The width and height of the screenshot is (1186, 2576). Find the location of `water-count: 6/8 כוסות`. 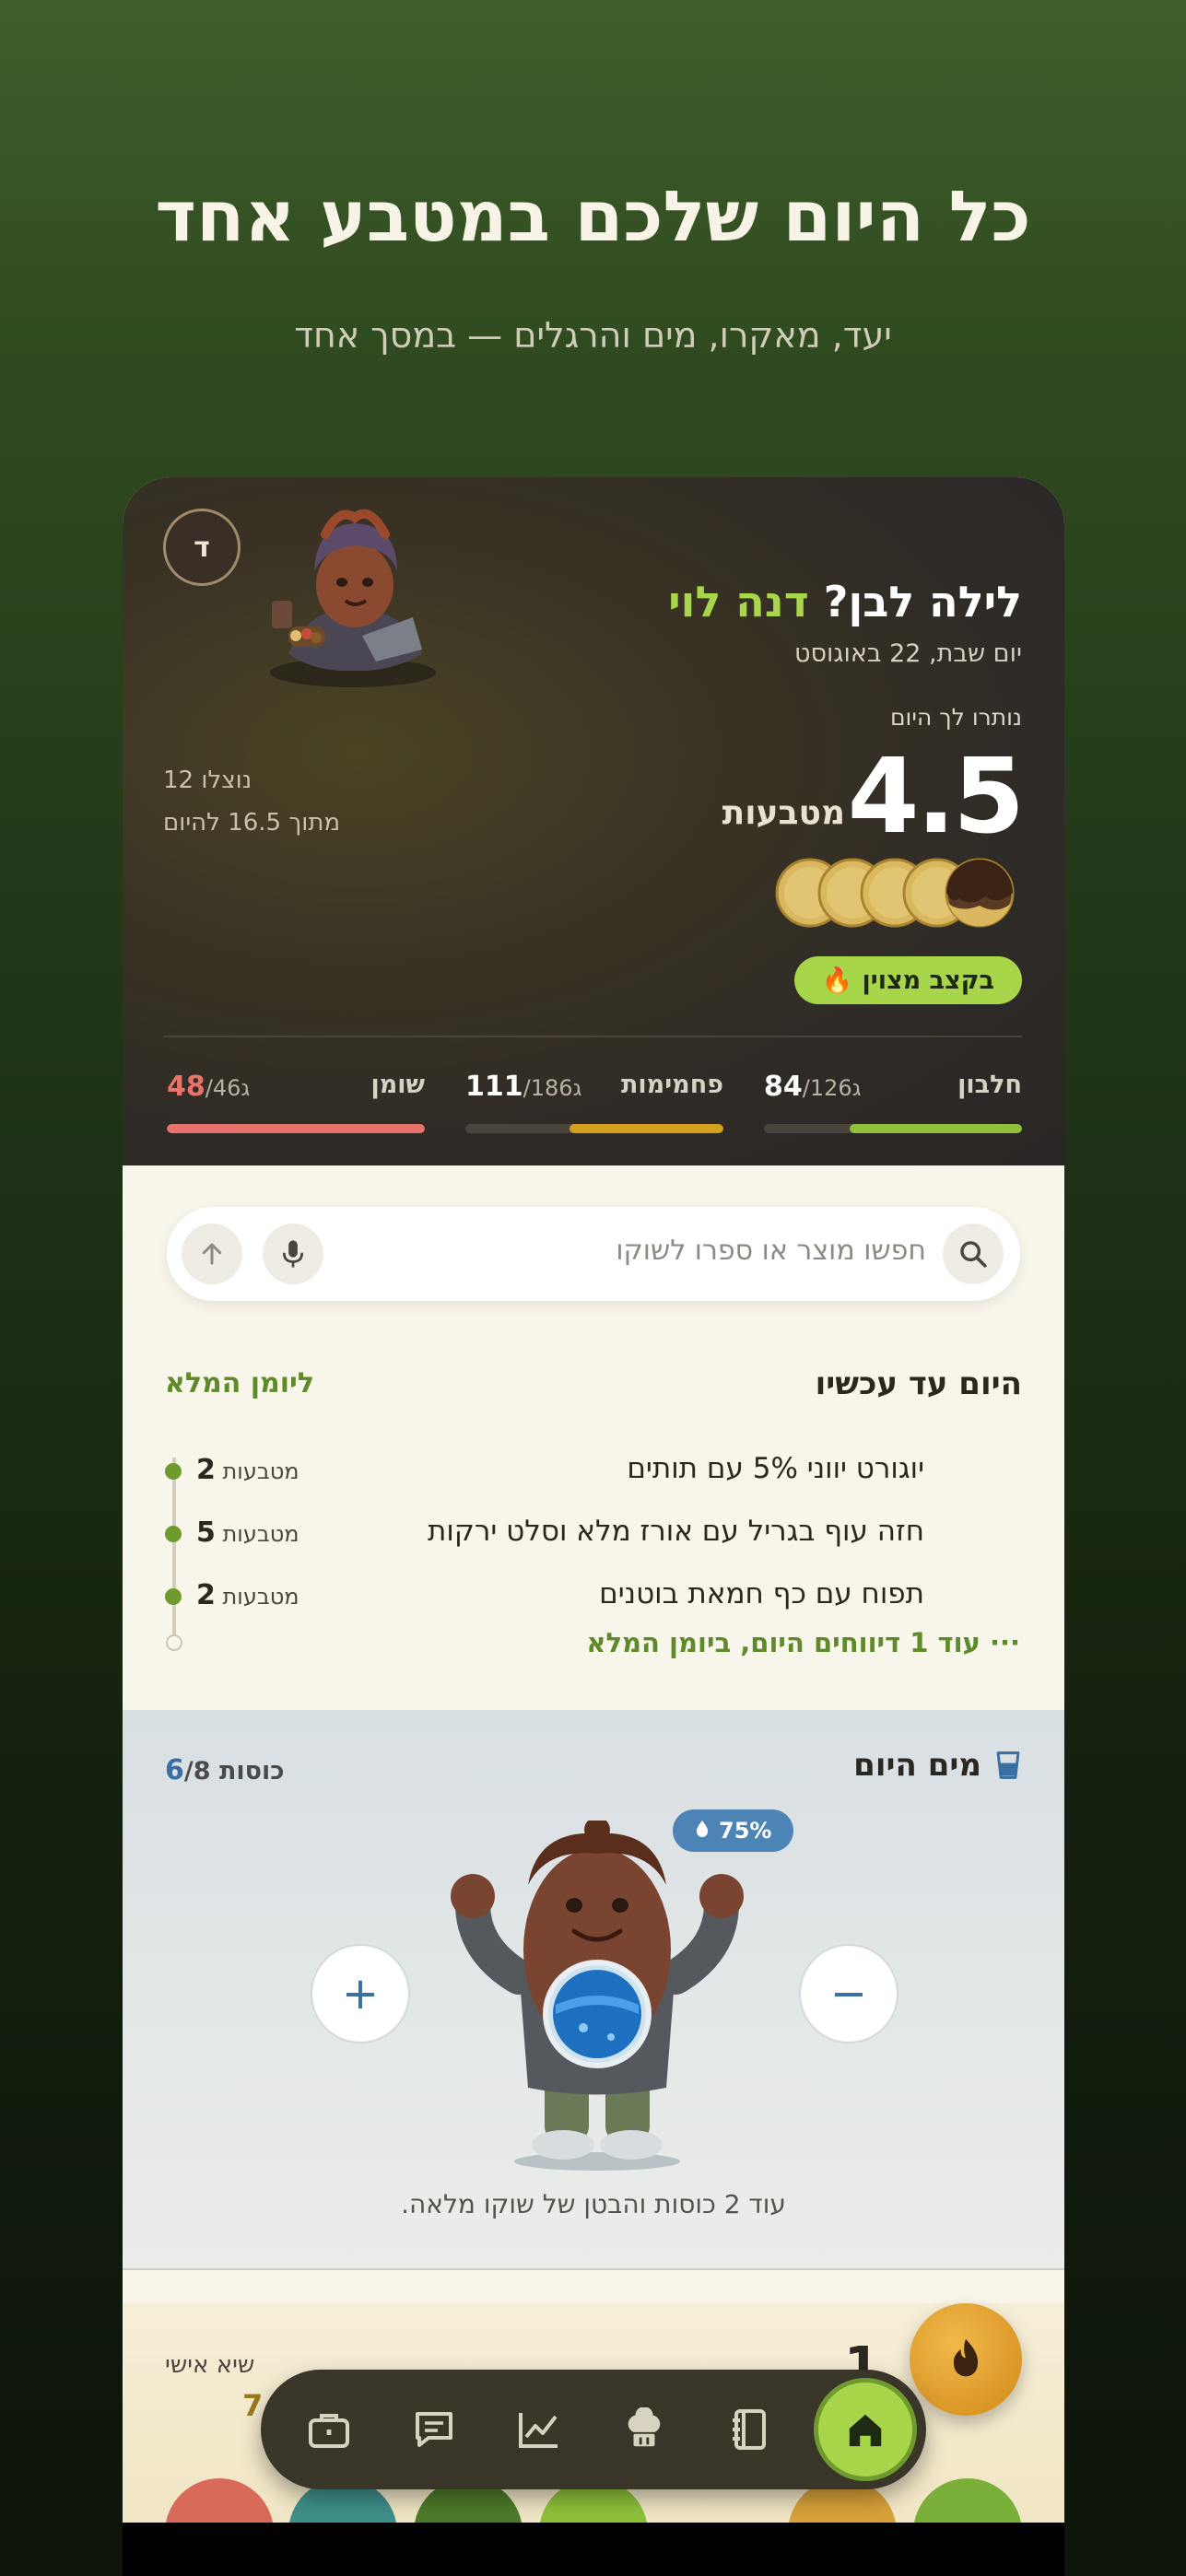

water-count: 6/8 כוסות is located at coordinates (225, 1770).